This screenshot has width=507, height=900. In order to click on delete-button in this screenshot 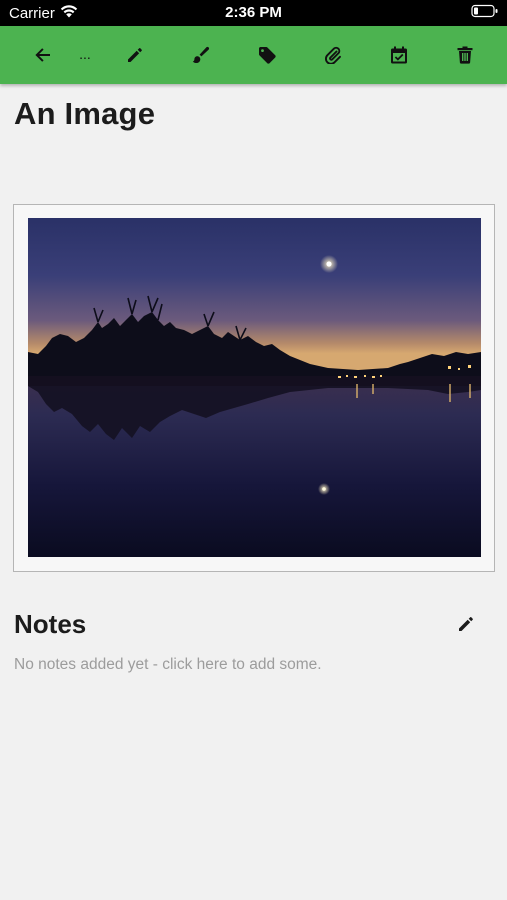, I will do `click(465, 55)`.